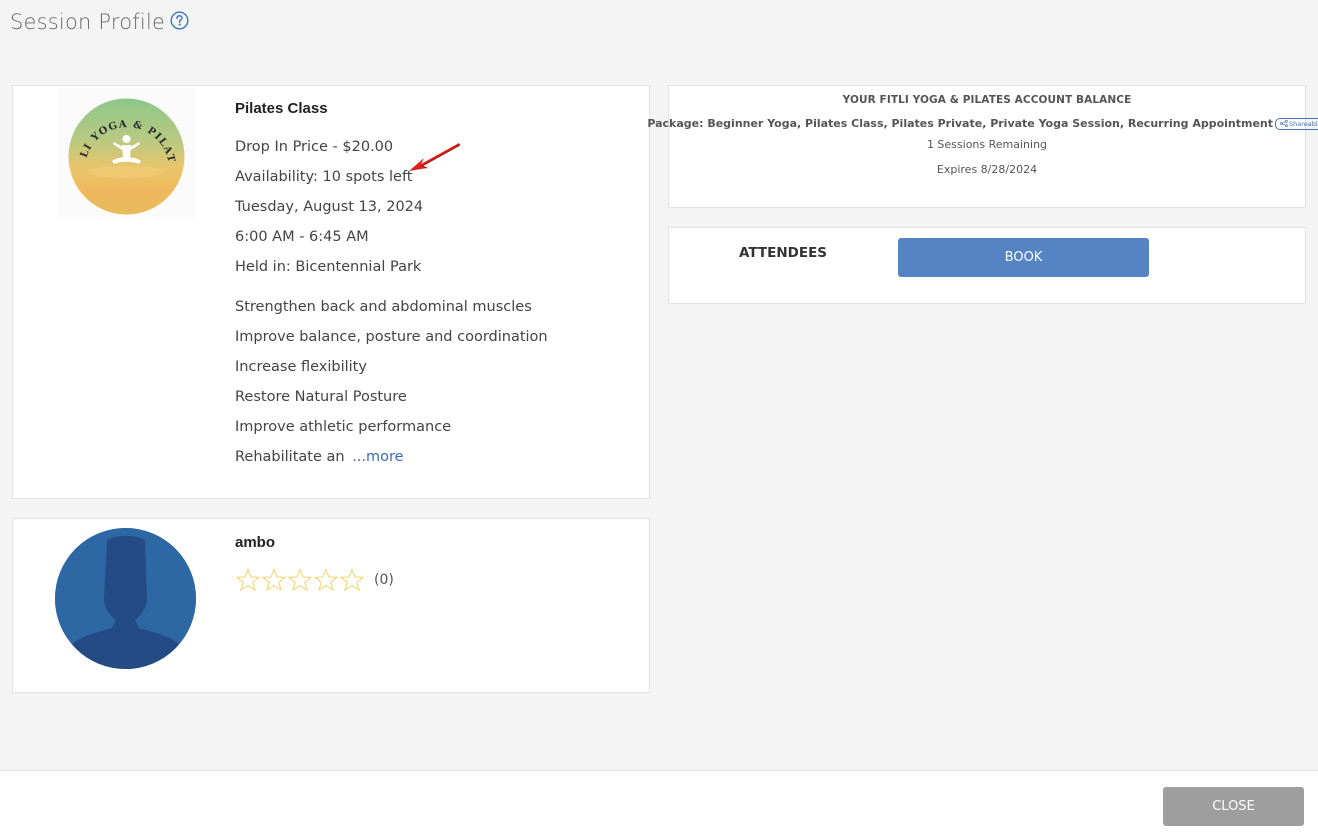 The image size is (1318, 837). Describe the element at coordinates (302, 237) in the screenshot. I see `session-time: 6:00 AM - 6:45 AM` at that location.